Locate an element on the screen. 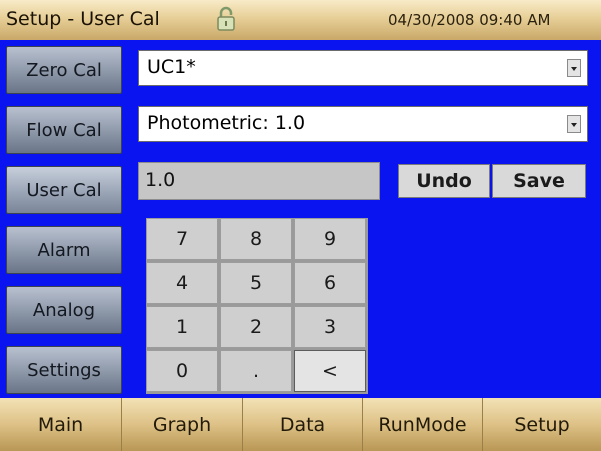 This screenshot has height=451, width=601. nav-graph: Graph is located at coordinates (182, 424).